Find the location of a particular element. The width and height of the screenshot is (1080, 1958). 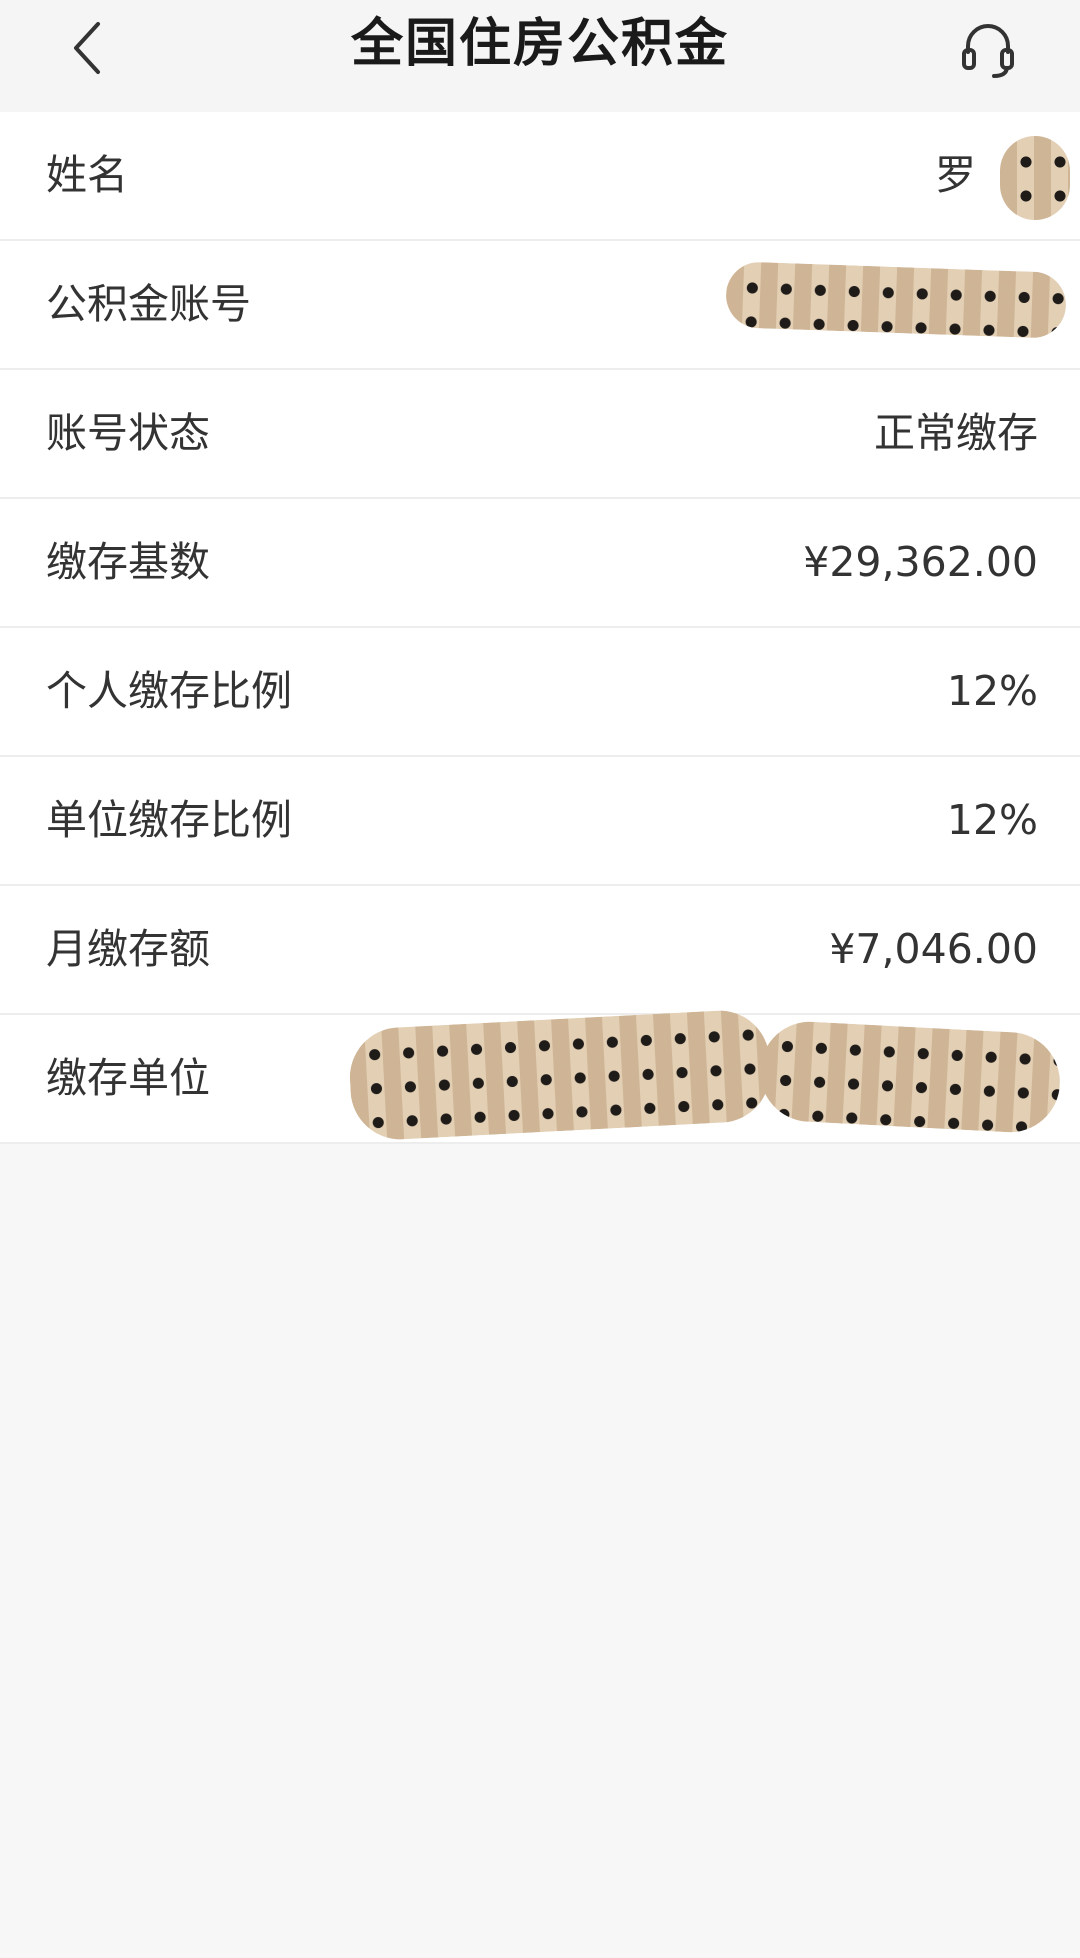

customer-service-button is located at coordinates (988, 50).